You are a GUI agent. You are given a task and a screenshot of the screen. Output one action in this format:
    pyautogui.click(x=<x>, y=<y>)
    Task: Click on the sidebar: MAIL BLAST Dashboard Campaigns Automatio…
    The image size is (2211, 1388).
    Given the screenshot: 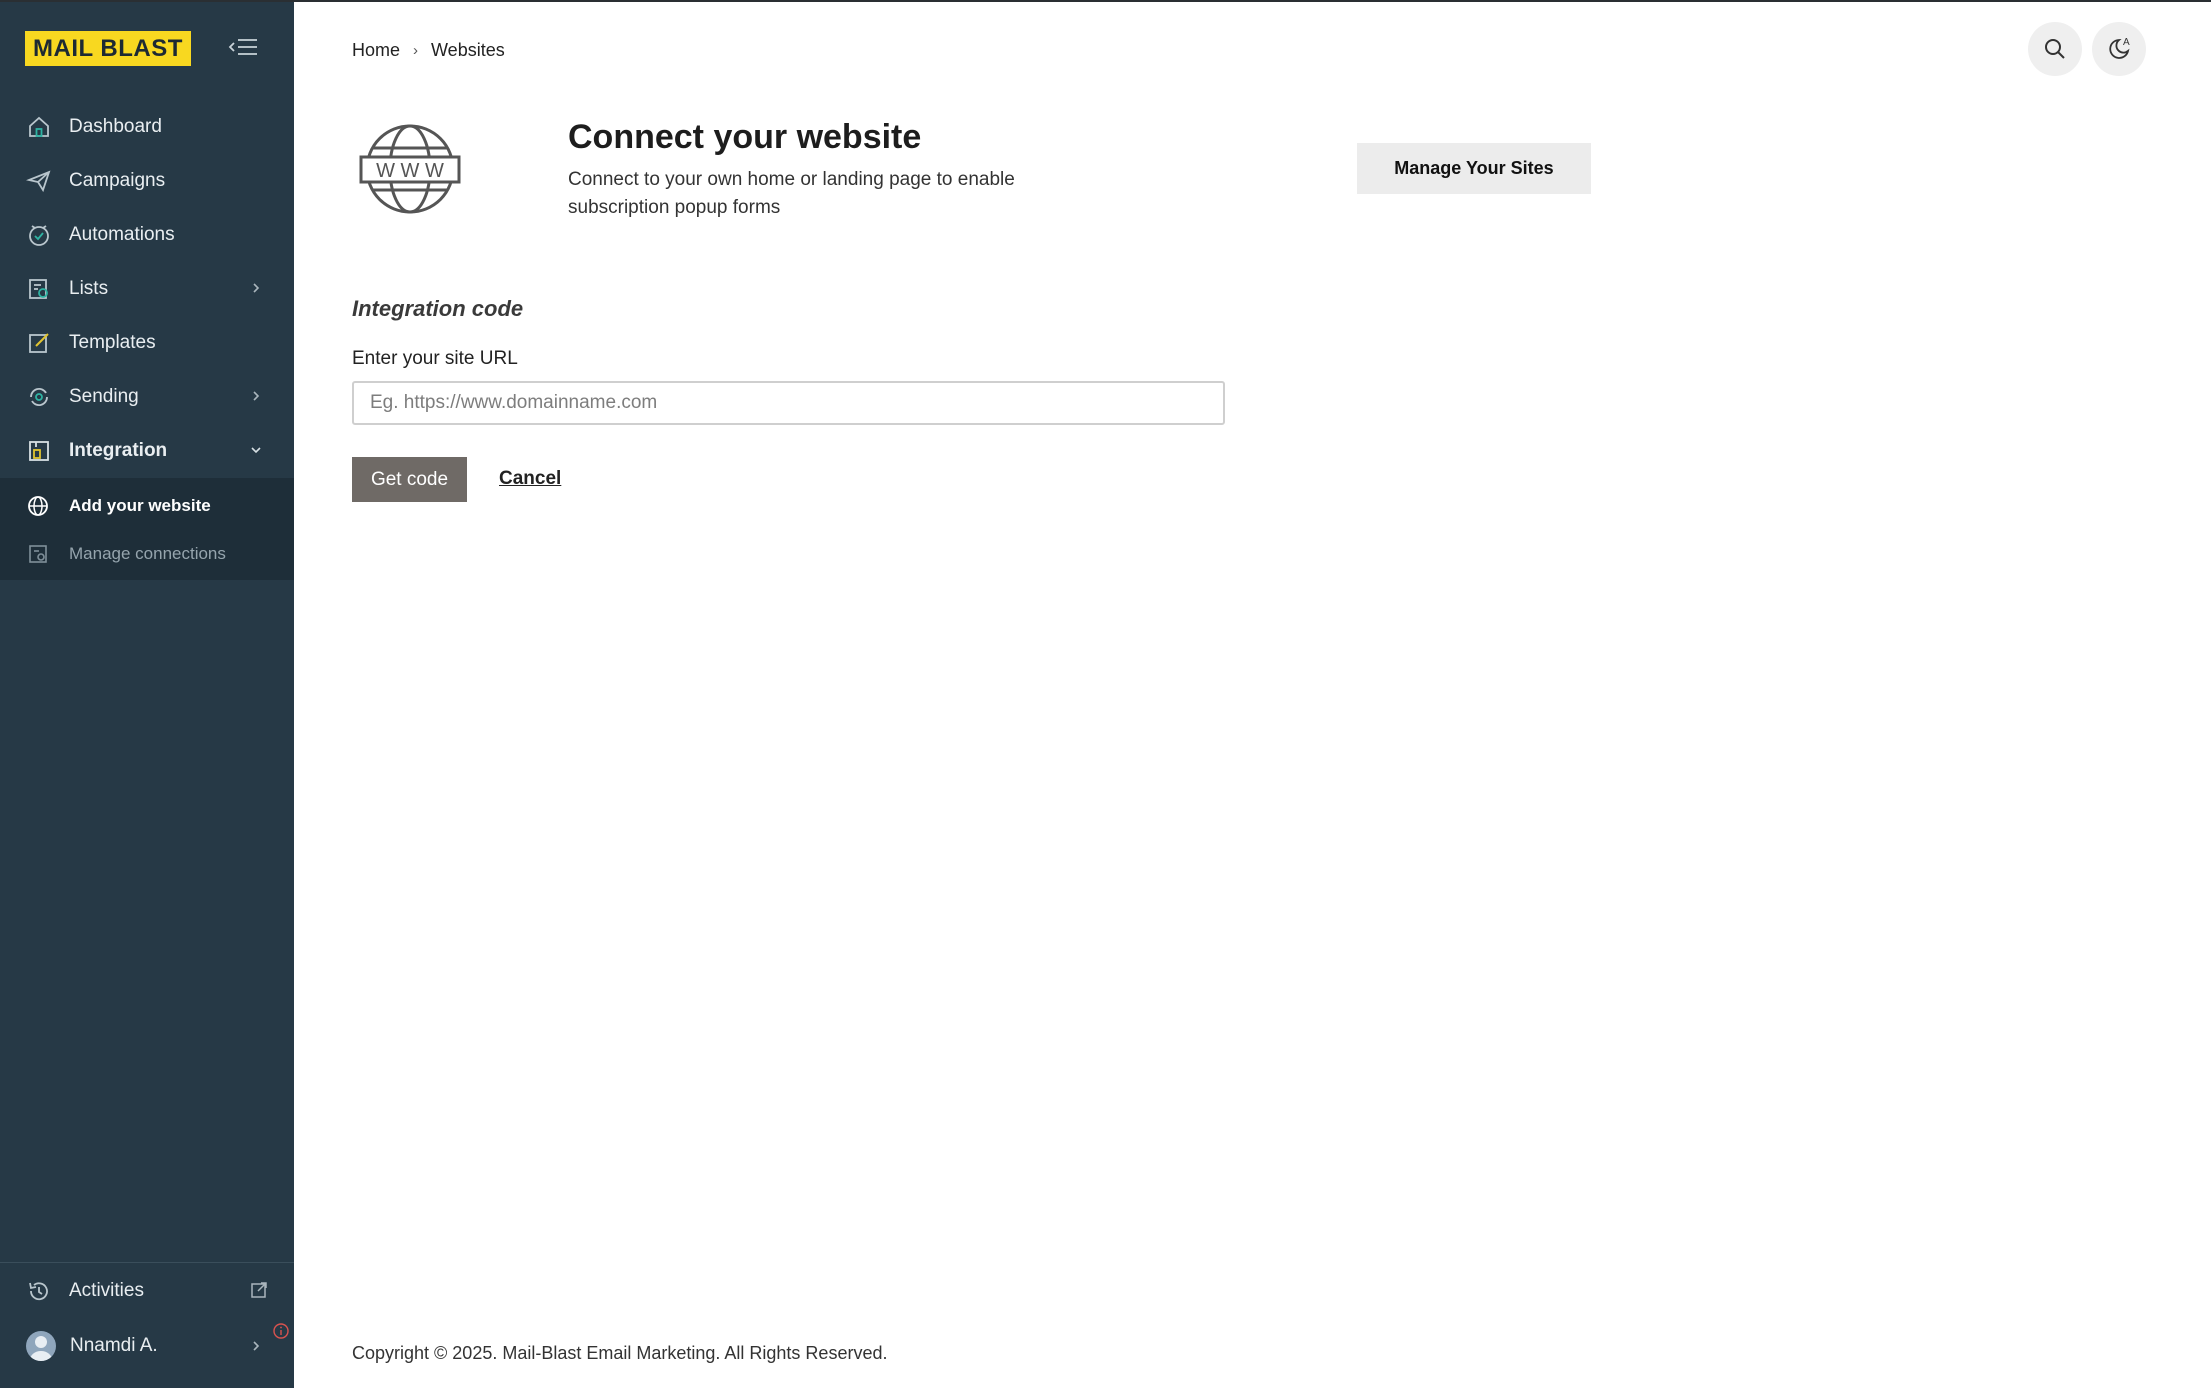 What is the action you would take?
    pyautogui.click(x=147, y=694)
    